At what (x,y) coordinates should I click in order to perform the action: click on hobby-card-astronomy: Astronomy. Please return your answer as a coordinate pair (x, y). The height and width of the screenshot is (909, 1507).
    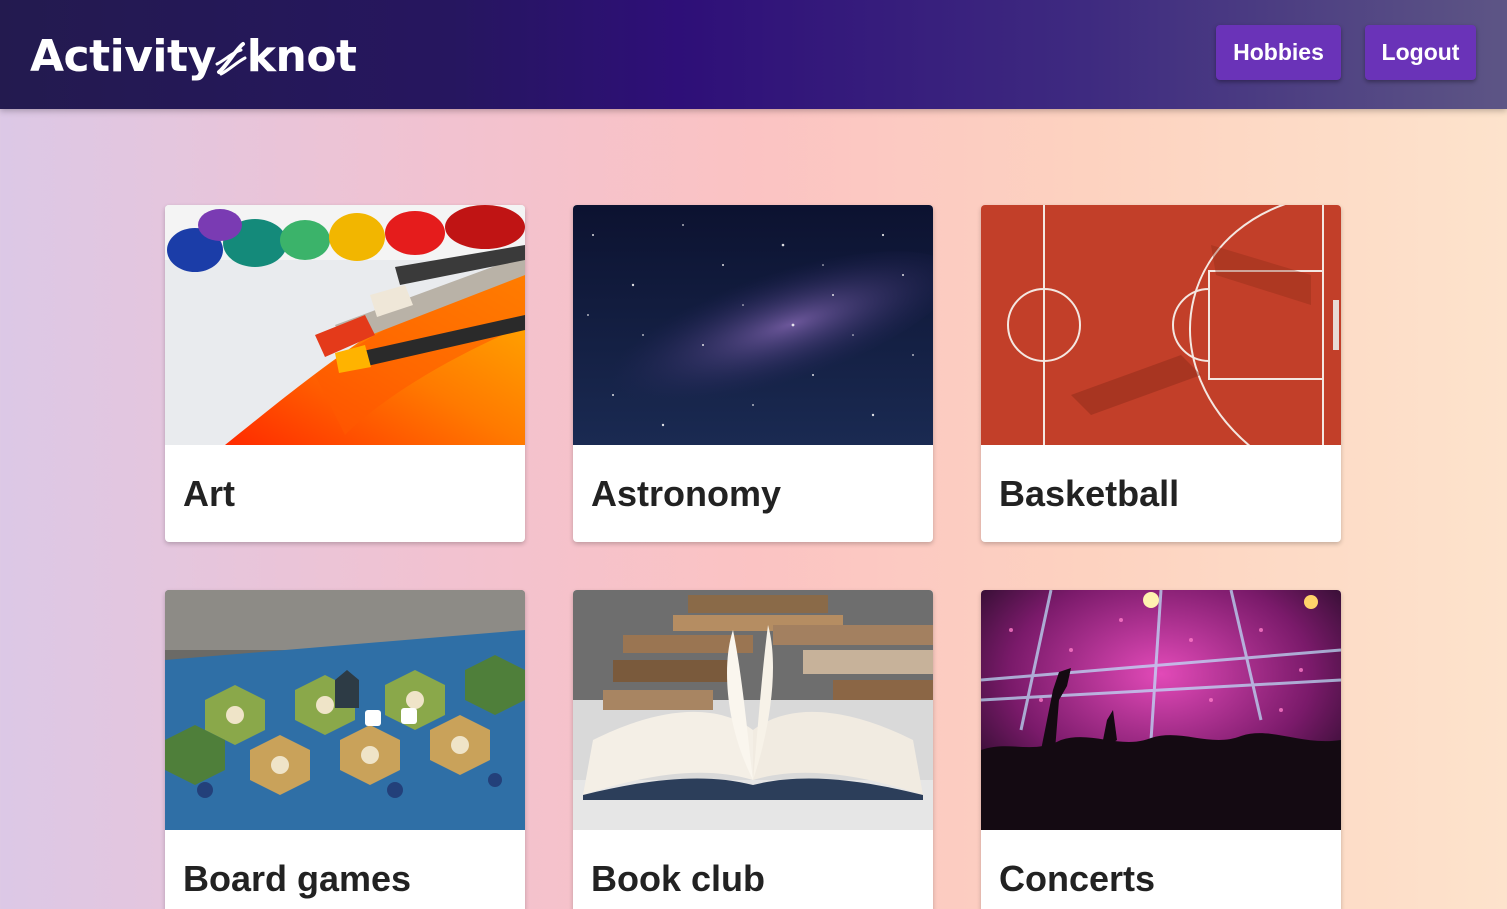
    Looking at the image, I should click on (753, 373).